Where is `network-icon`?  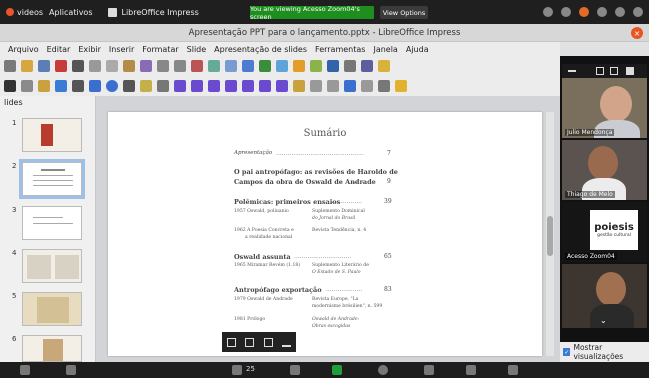
network-icon is located at coordinates (548, 12).